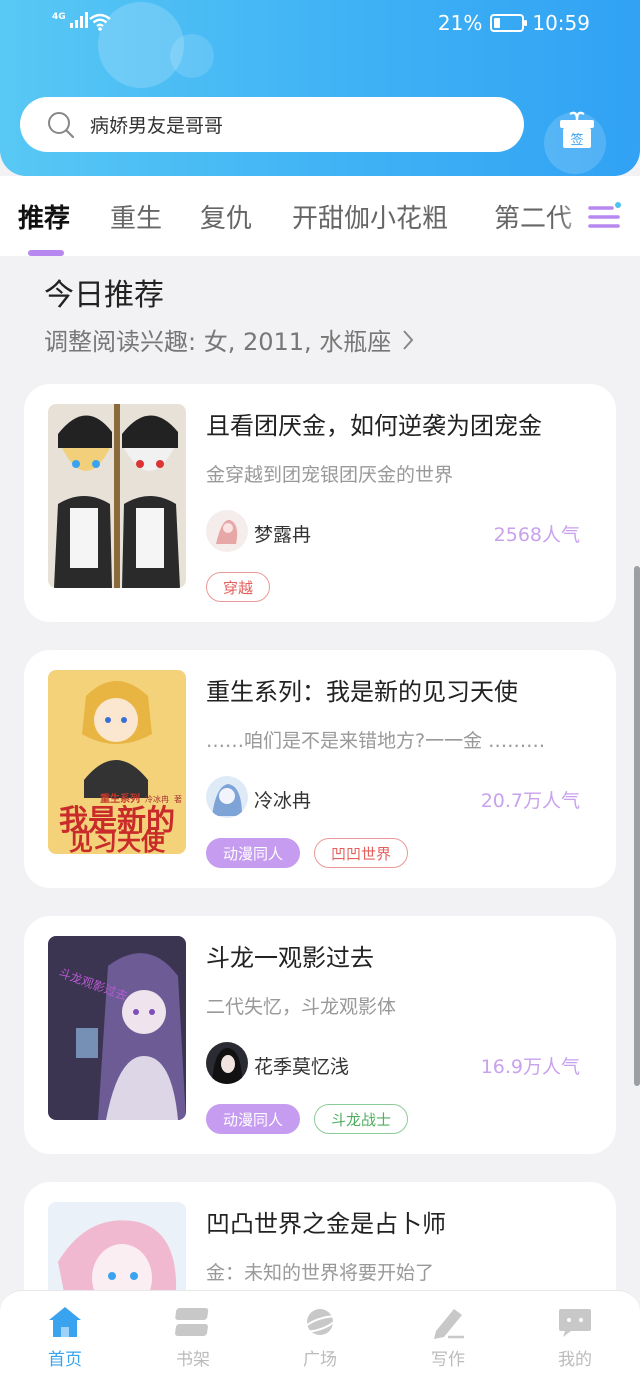 The width and height of the screenshot is (640, 1387). Describe the element at coordinates (104, 295) in the screenshot. I see `section-title: 今日推荐` at that location.